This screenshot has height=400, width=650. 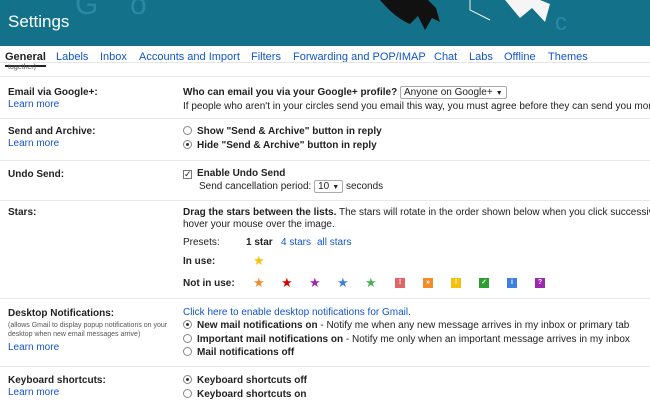 I want to click on purple-star-icon: ★, so click(x=315, y=282).